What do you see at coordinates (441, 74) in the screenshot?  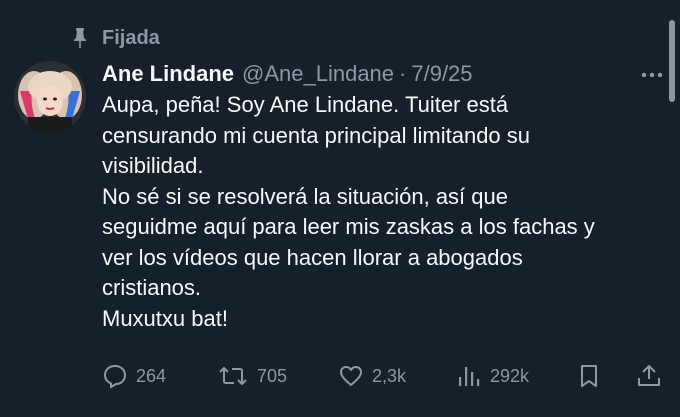 I see `tweet-date: 7/9/25` at bounding box center [441, 74].